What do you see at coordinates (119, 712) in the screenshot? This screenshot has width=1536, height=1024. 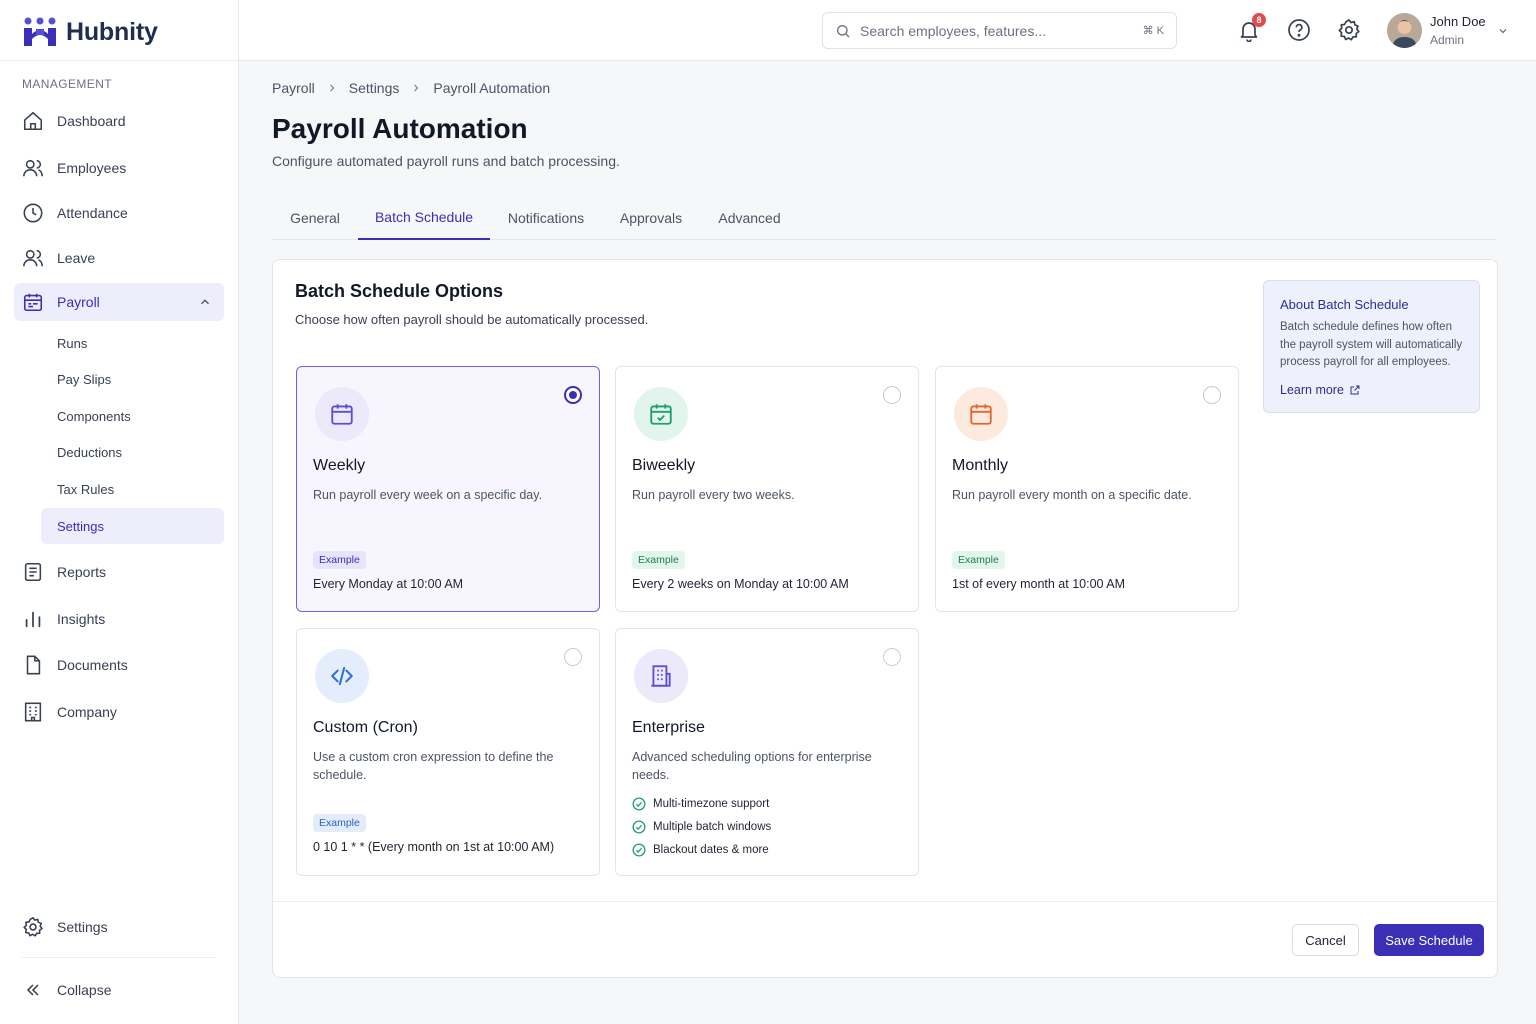 I see `sidebar-item-company: Company` at bounding box center [119, 712].